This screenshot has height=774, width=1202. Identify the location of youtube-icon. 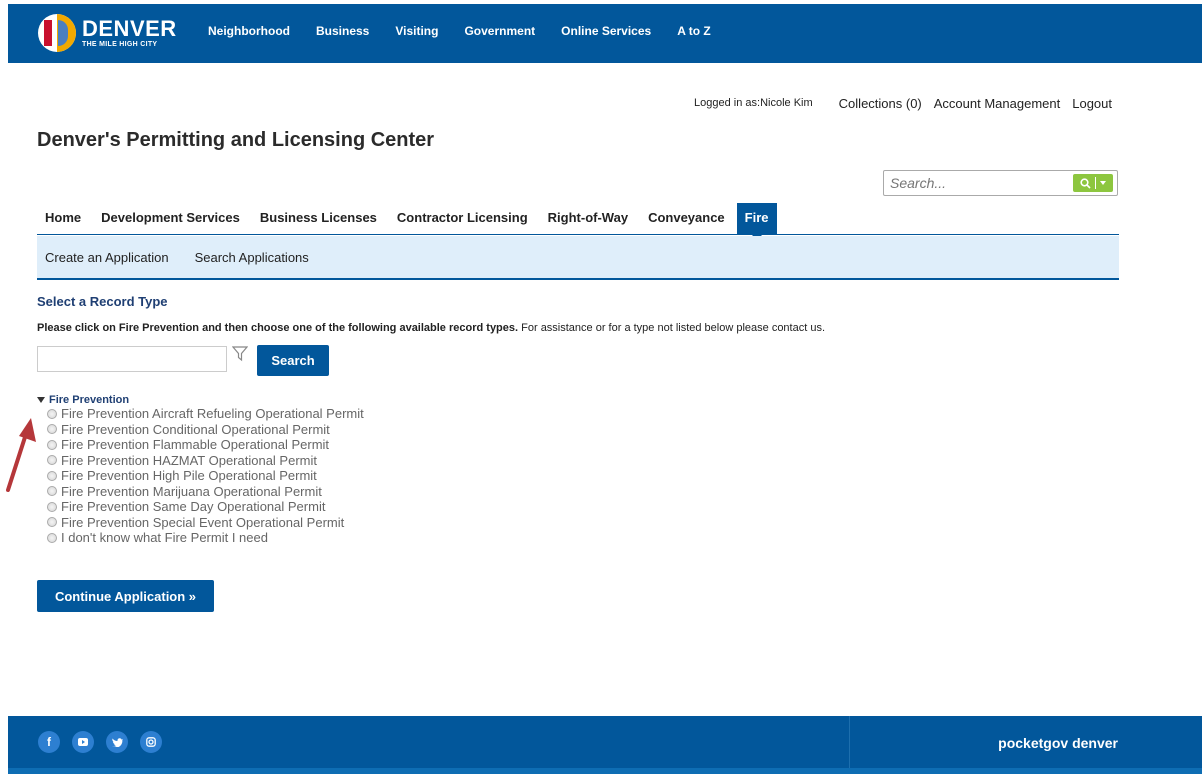
(83, 742).